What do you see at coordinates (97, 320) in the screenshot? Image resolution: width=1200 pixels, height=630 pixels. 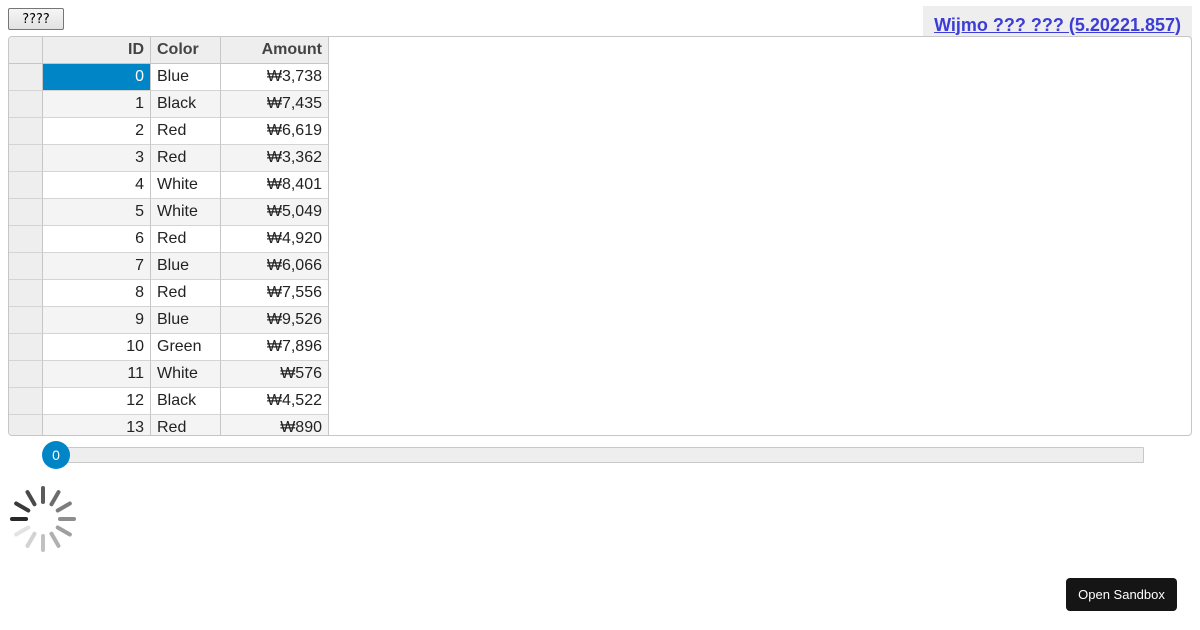 I see `id-cell: 9` at bounding box center [97, 320].